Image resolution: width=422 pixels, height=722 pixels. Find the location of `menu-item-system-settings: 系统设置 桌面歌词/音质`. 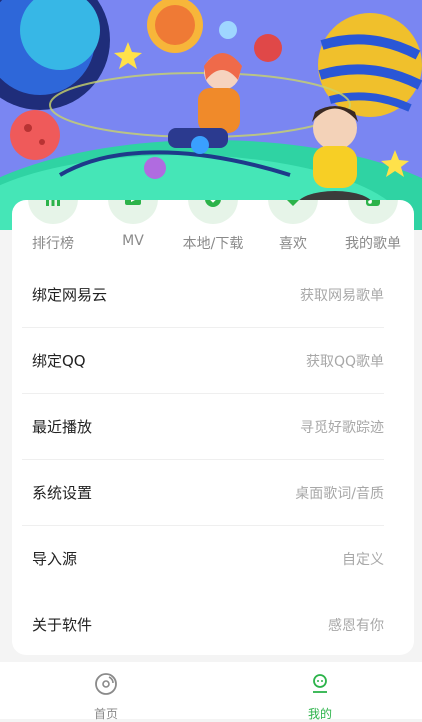

menu-item-system-settings: 系统设置 桌面歌词/音质 is located at coordinates (203, 493).